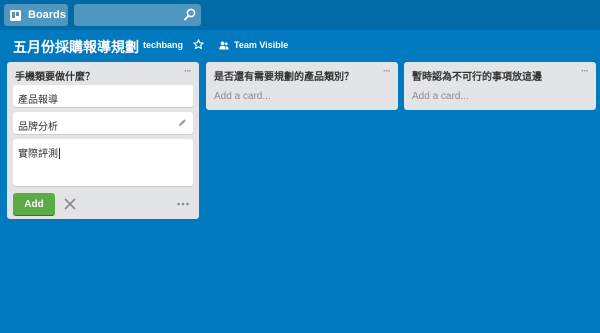 This screenshot has width=600, height=333. I want to click on list-header: 是否還有需要規劃的產品類別？ ···, so click(302, 73).